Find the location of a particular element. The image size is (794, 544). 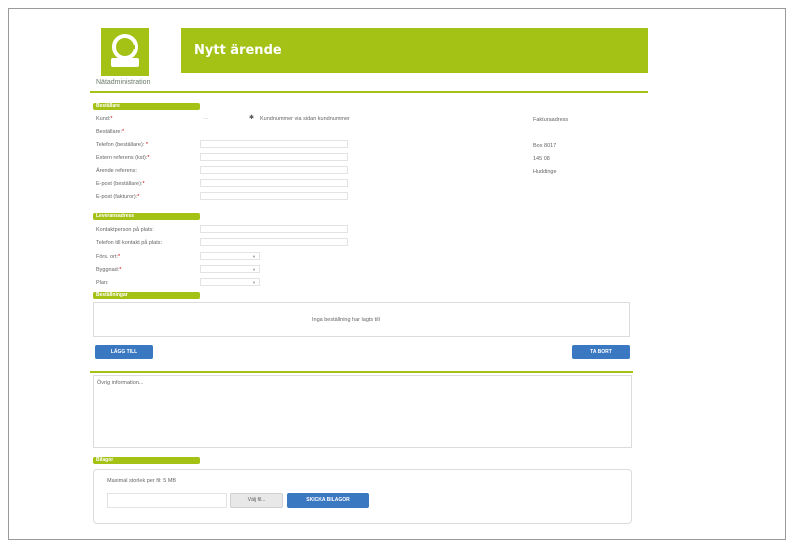

epost-fakturor-field is located at coordinates (274, 196).